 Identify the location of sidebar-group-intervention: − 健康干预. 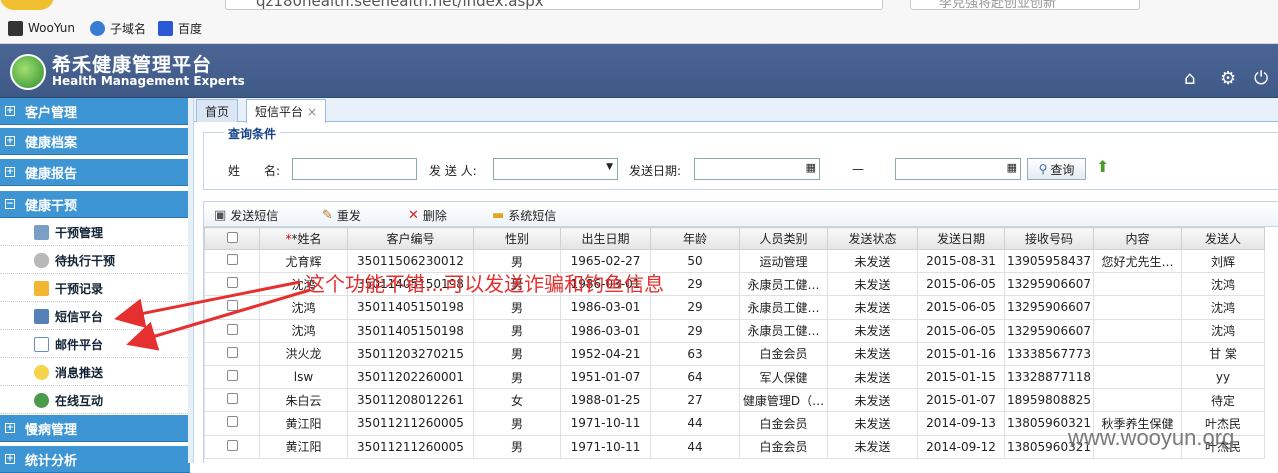
(95, 204).